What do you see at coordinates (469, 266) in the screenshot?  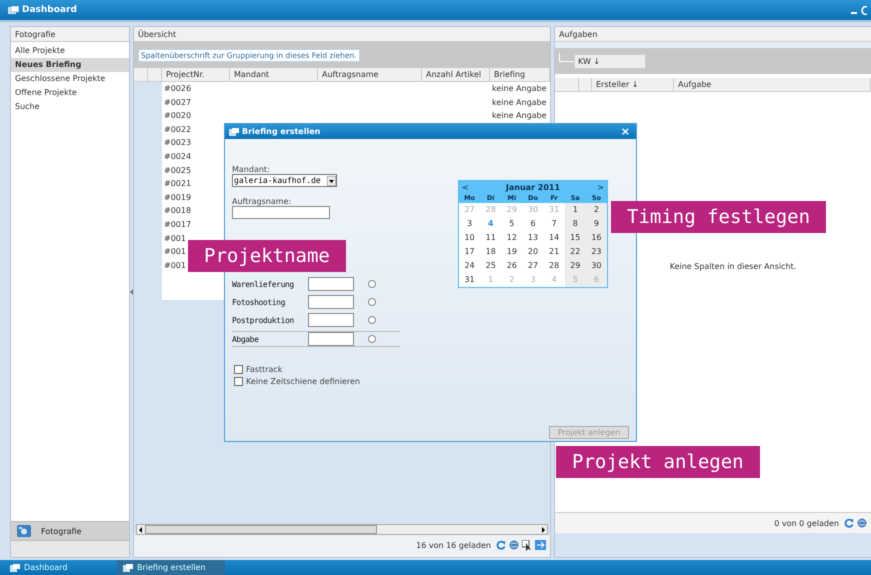 I see `calendar-day: 24` at bounding box center [469, 266].